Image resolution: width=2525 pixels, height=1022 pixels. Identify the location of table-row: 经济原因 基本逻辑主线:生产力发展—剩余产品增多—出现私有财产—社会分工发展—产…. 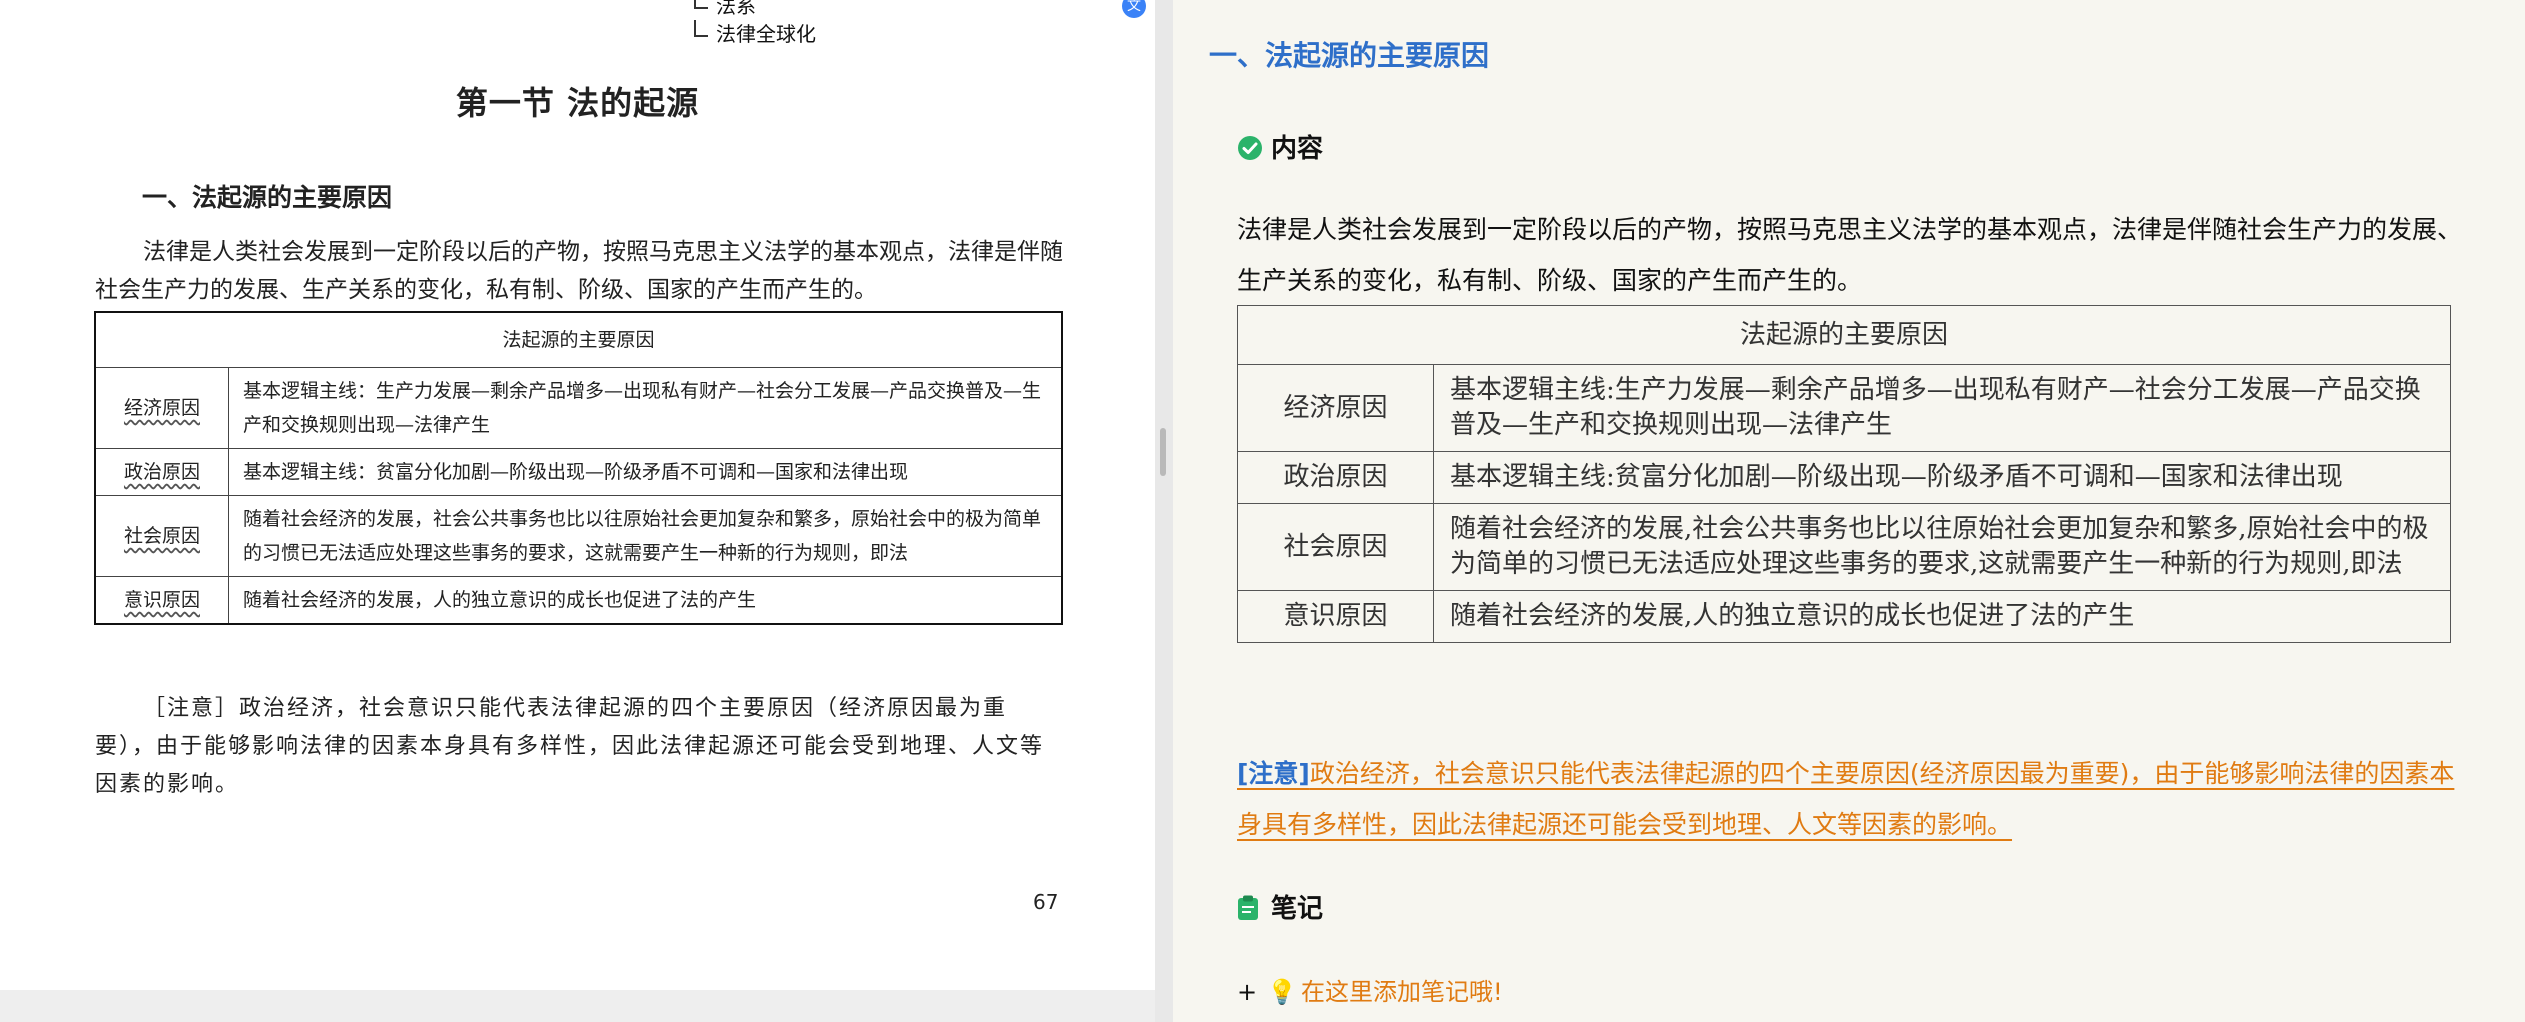
(1844, 408).